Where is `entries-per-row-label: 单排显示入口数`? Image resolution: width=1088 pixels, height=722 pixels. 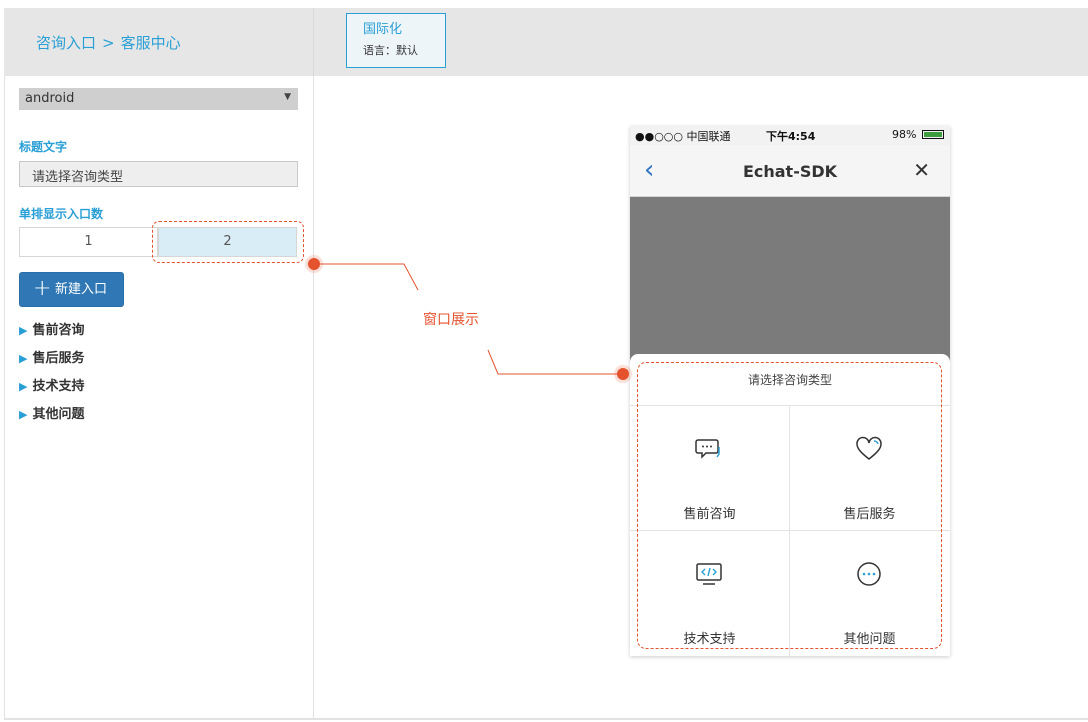
entries-per-row-label: 单排显示入口数 is located at coordinates (61, 214).